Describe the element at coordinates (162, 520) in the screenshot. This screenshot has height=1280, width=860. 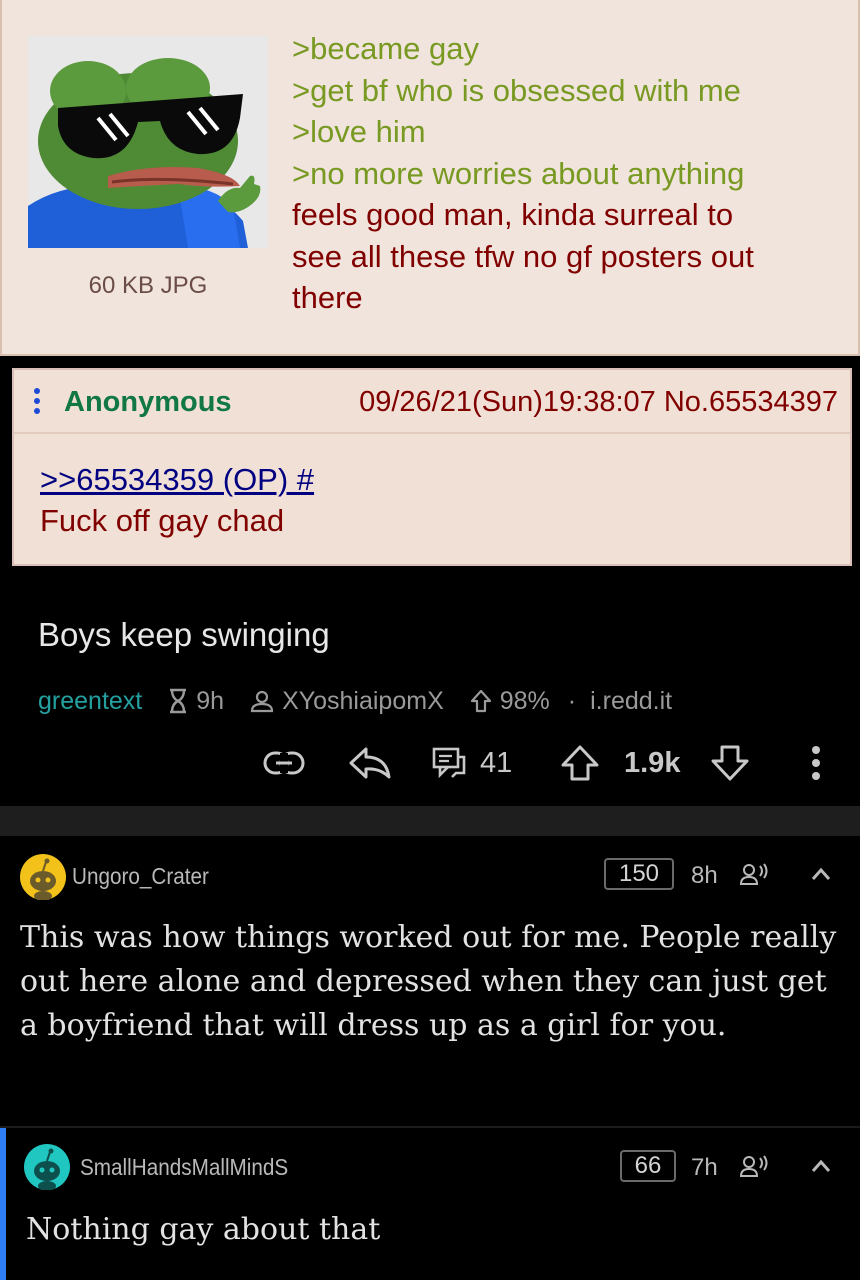
I see `reply-body: Fuck off gay chad` at that location.